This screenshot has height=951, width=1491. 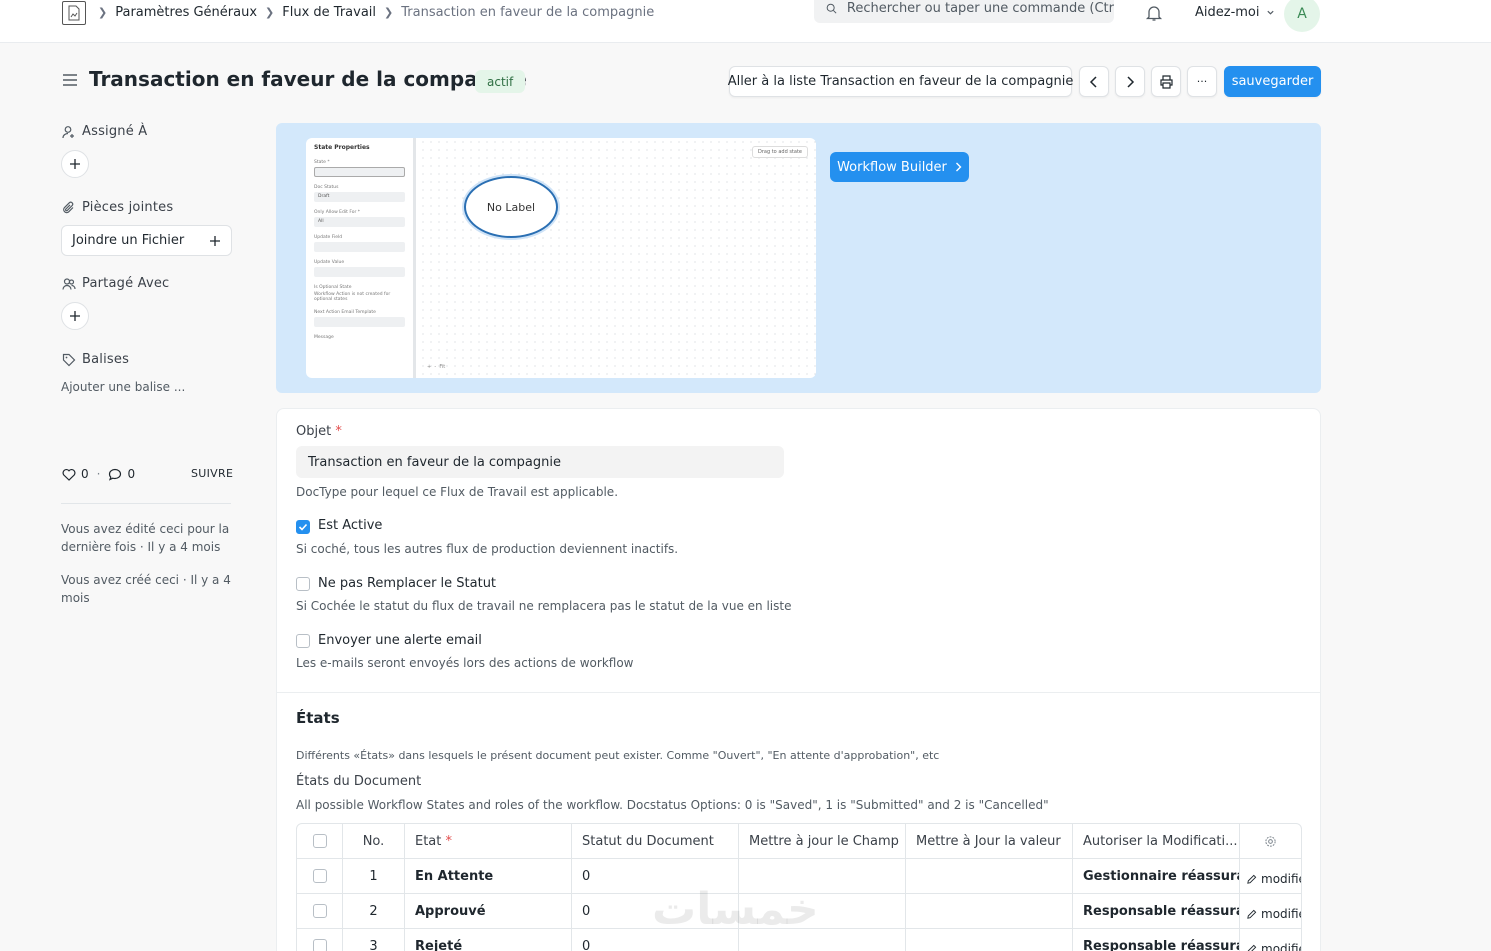 I want to click on help-dropdown: Aidez-moi, so click(x=1235, y=12).